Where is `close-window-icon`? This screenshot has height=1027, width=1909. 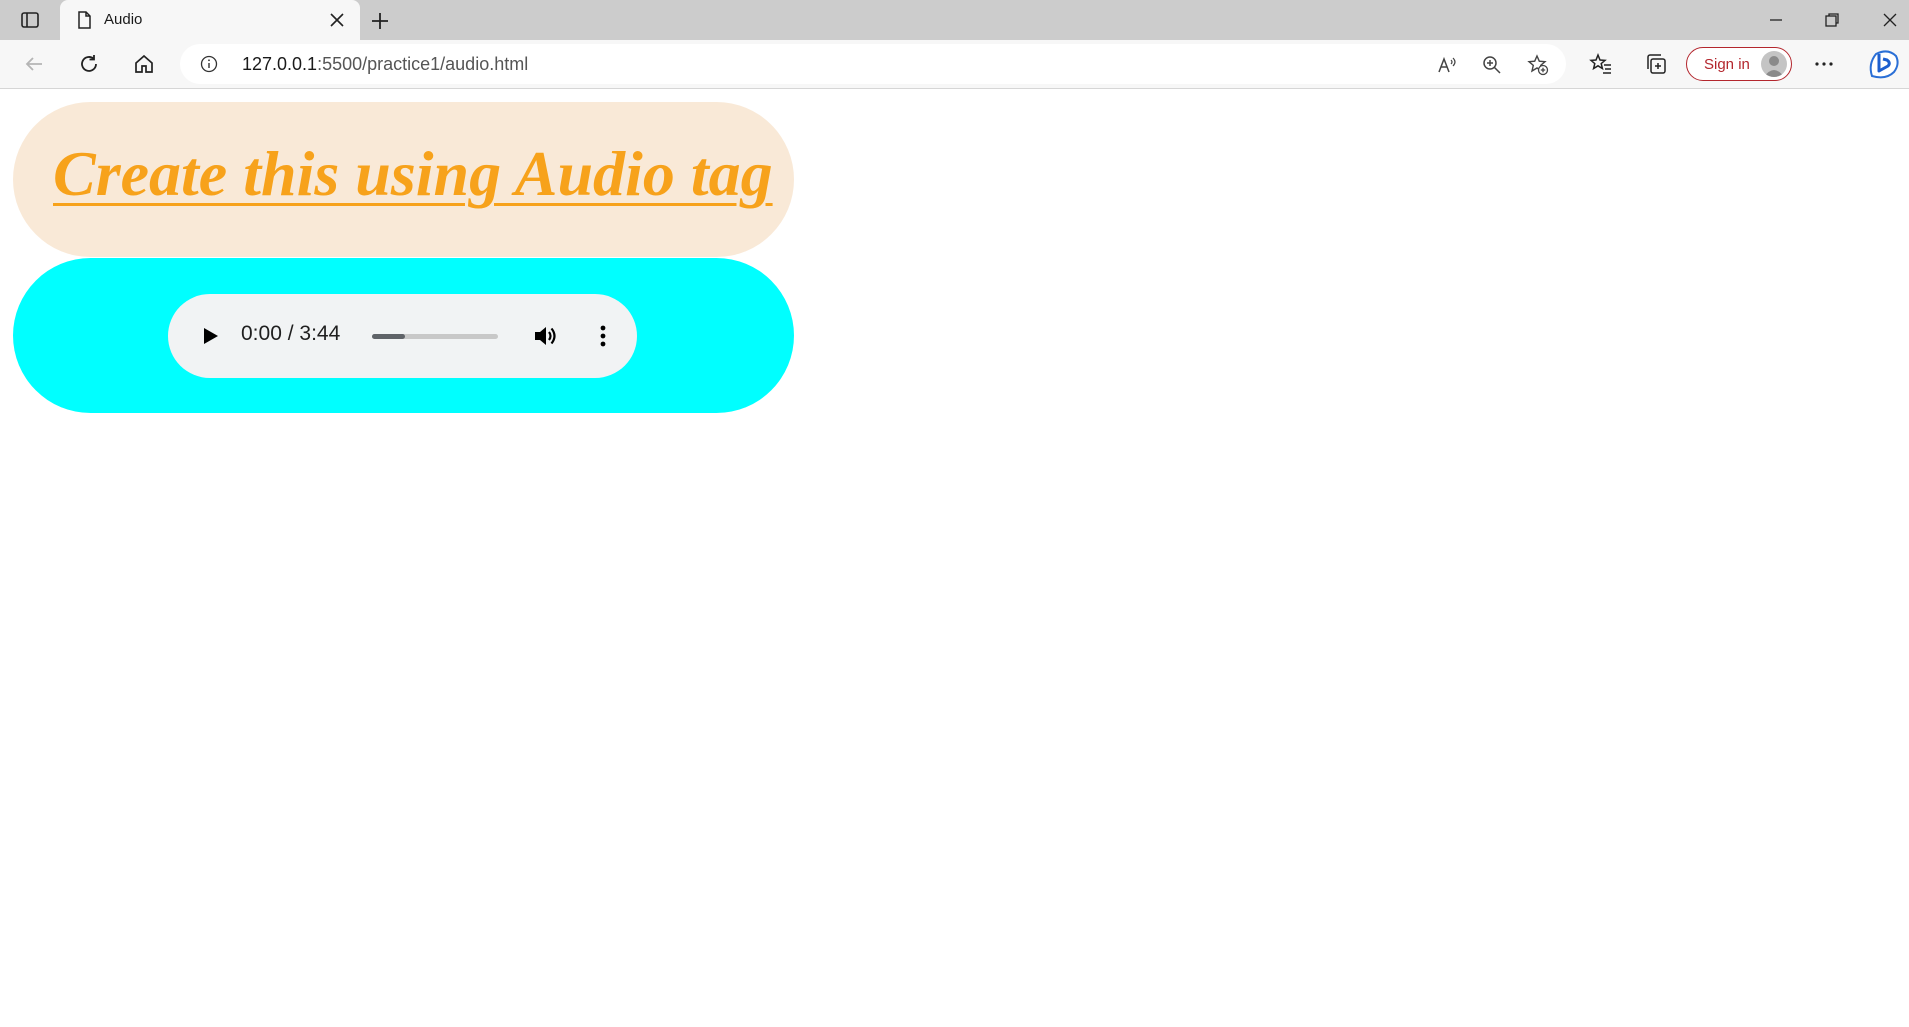 close-window-icon is located at coordinates (1890, 20).